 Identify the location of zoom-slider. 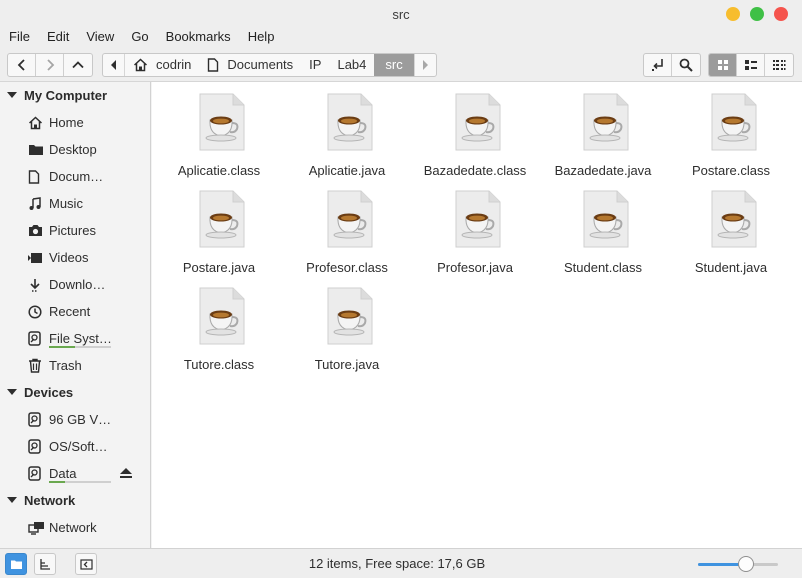
(738, 564).